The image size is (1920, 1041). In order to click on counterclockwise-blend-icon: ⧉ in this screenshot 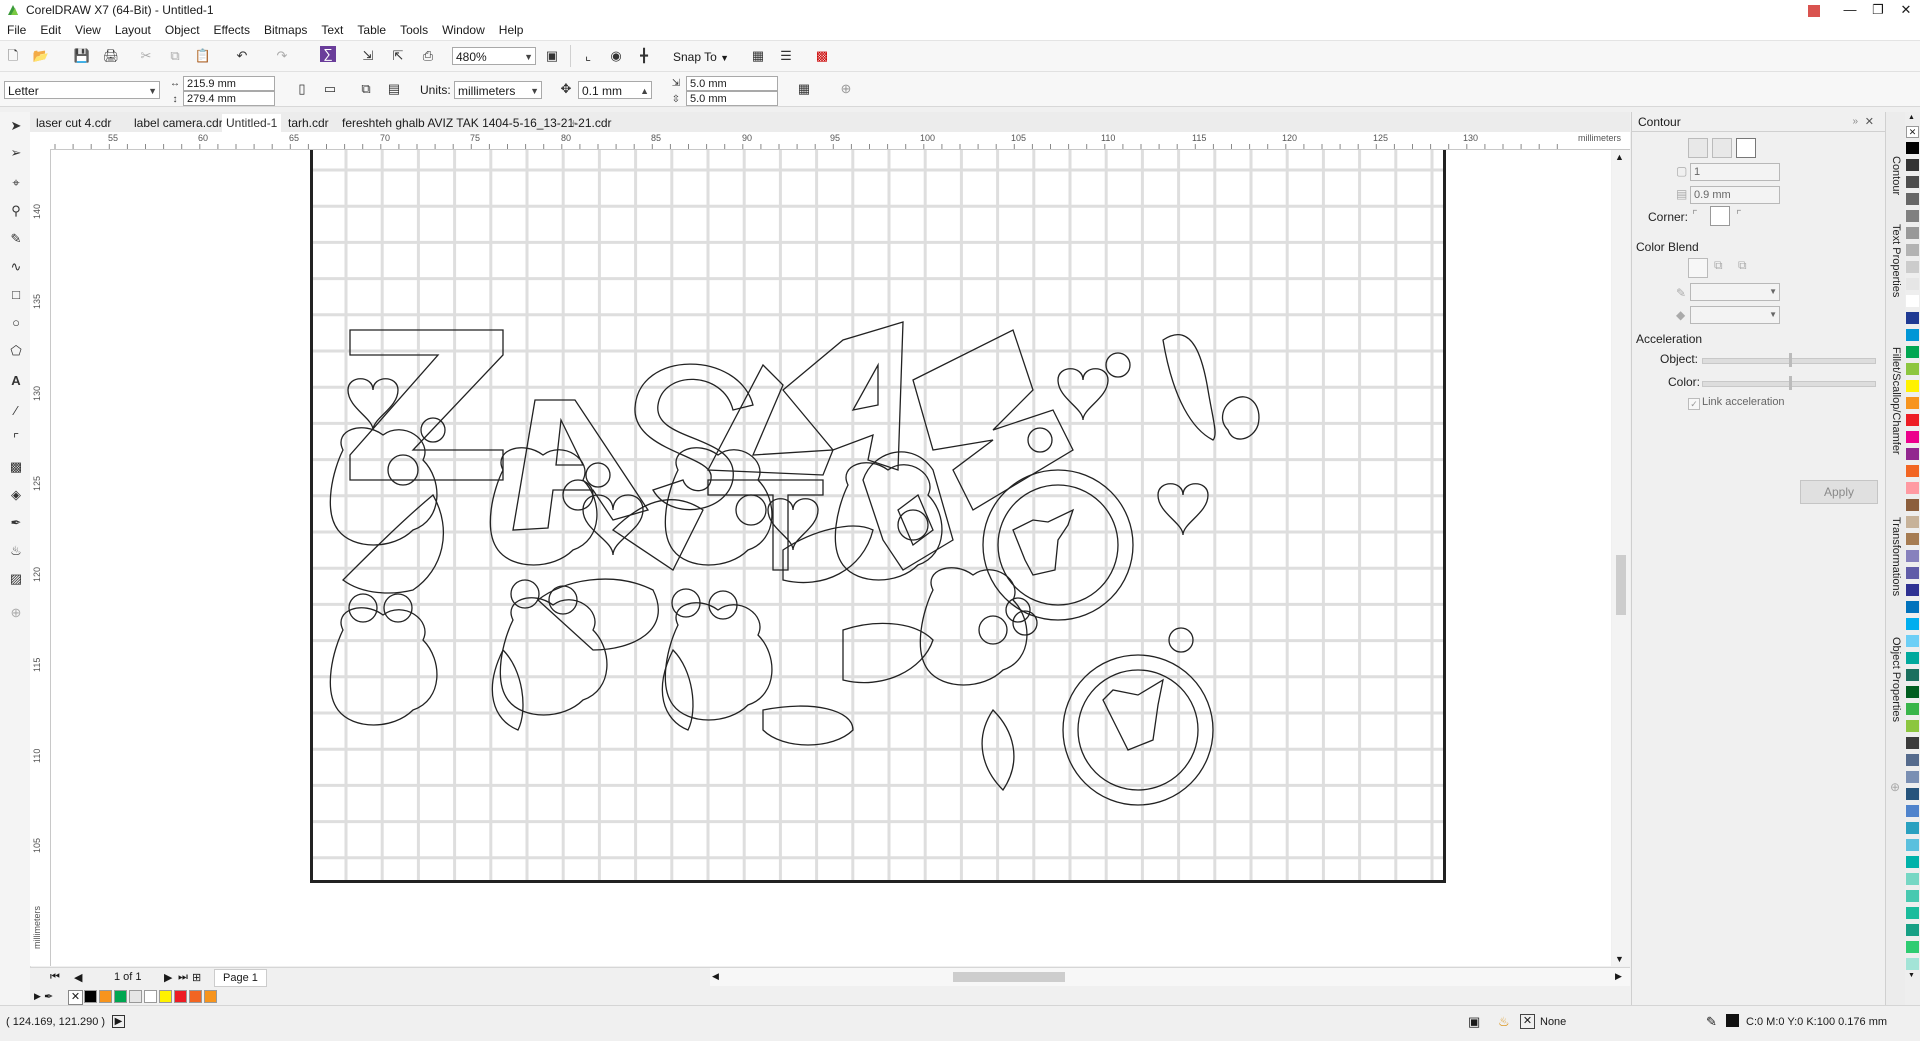, I will do `click(1742, 265)`.